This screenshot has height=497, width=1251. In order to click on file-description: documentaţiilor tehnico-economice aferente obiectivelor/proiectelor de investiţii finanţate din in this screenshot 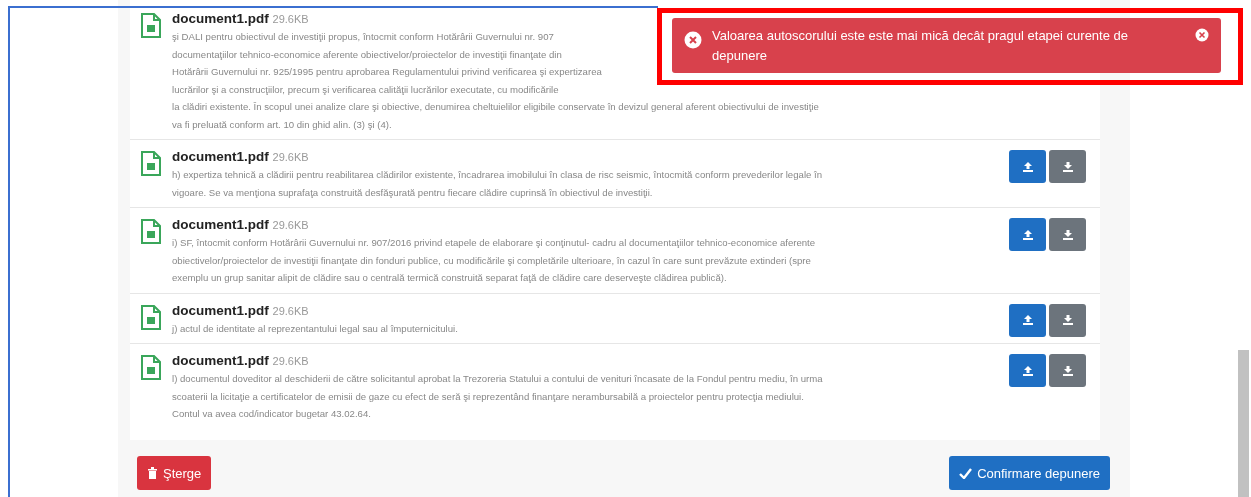, I will do `click(367, 54)`.